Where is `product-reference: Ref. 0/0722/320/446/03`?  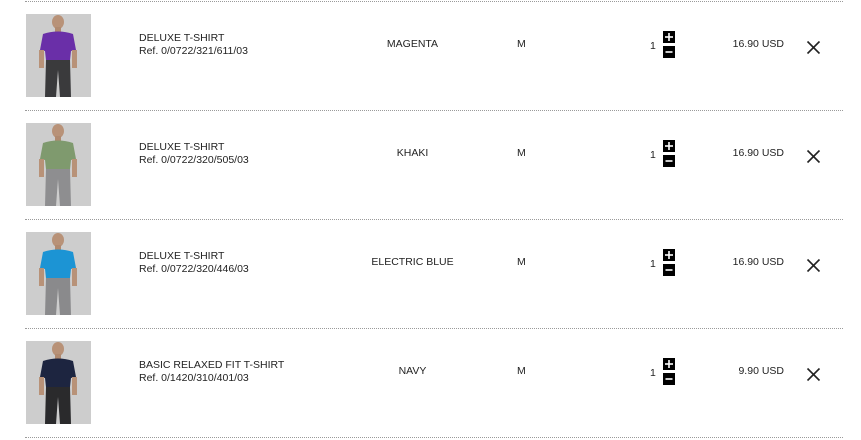 product-reference: Ref. 0/0722/320/446/03 is located at coordinates (194, 269).